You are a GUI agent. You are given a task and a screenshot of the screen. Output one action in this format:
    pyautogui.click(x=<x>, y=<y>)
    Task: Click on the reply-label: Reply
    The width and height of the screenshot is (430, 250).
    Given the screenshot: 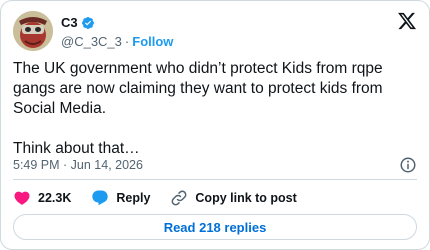 What is the action you would take?
    pyautogui.click(x=133, y=198)
    